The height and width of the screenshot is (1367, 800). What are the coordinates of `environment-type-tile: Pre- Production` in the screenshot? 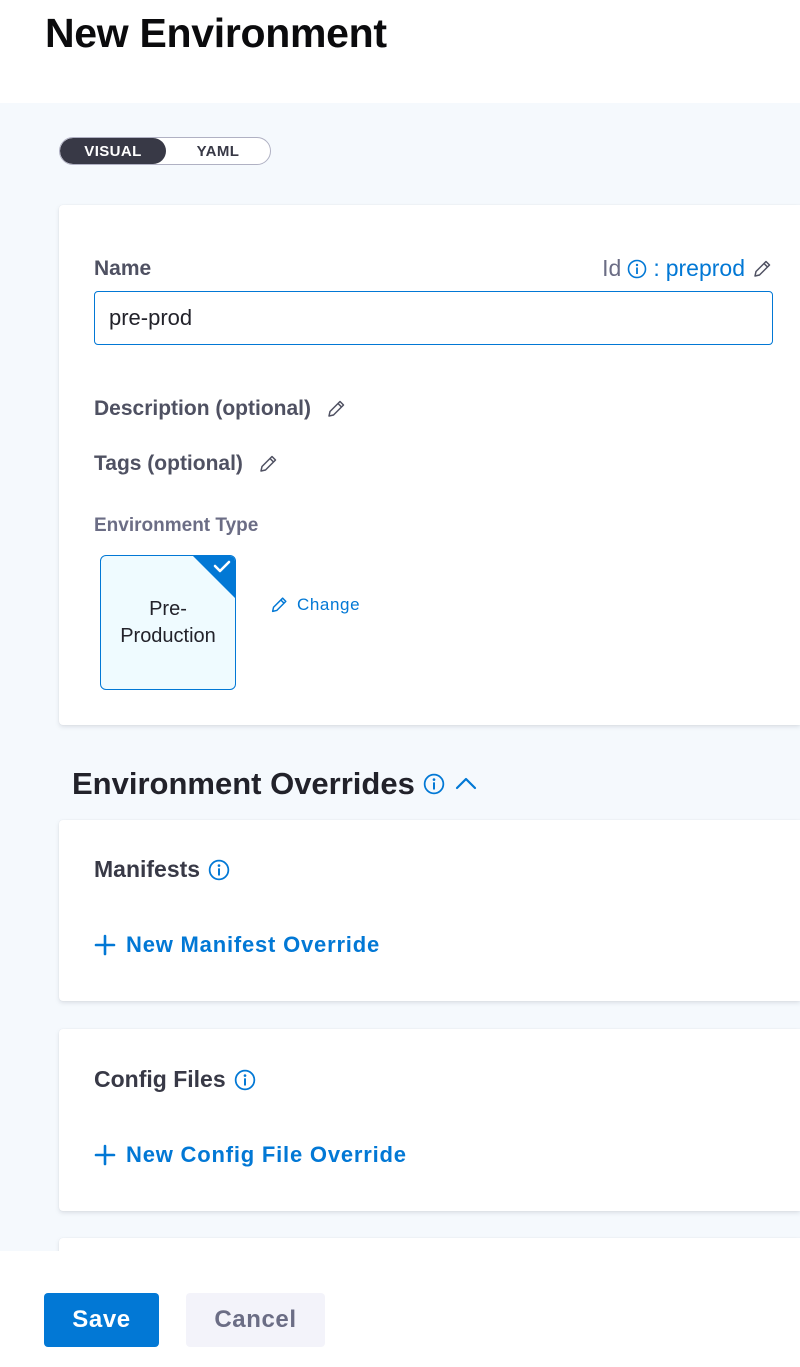 It's located at (168, 622).